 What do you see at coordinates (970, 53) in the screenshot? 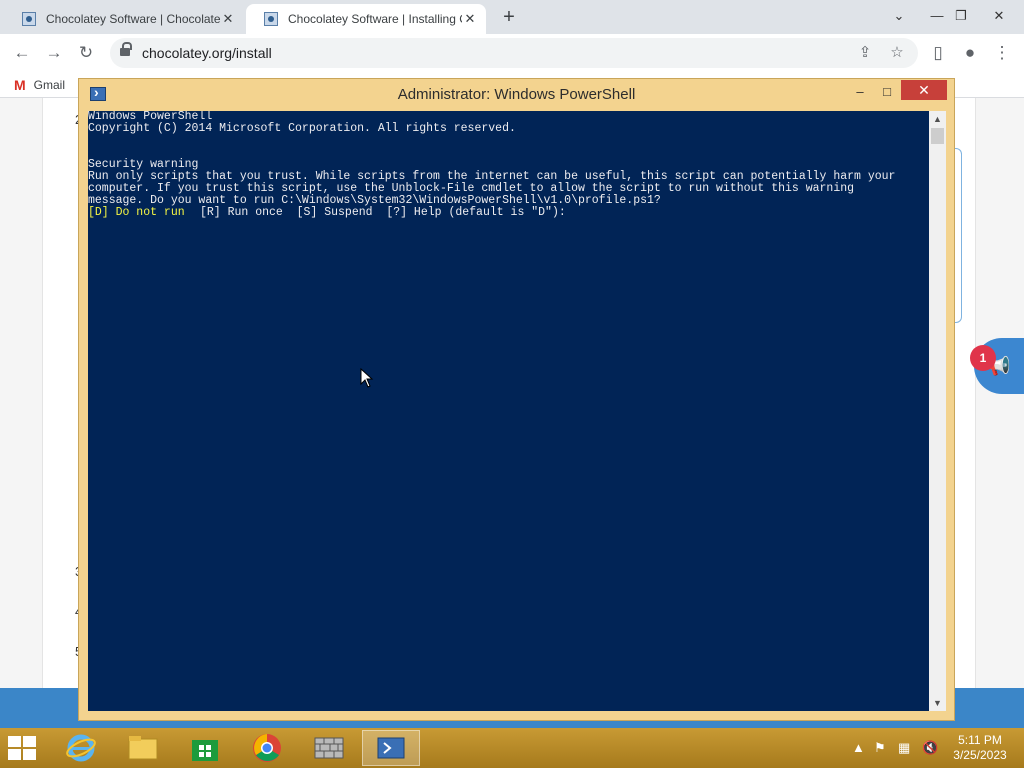
I see `profile-icon: ●` at bounding box center [970, 53].